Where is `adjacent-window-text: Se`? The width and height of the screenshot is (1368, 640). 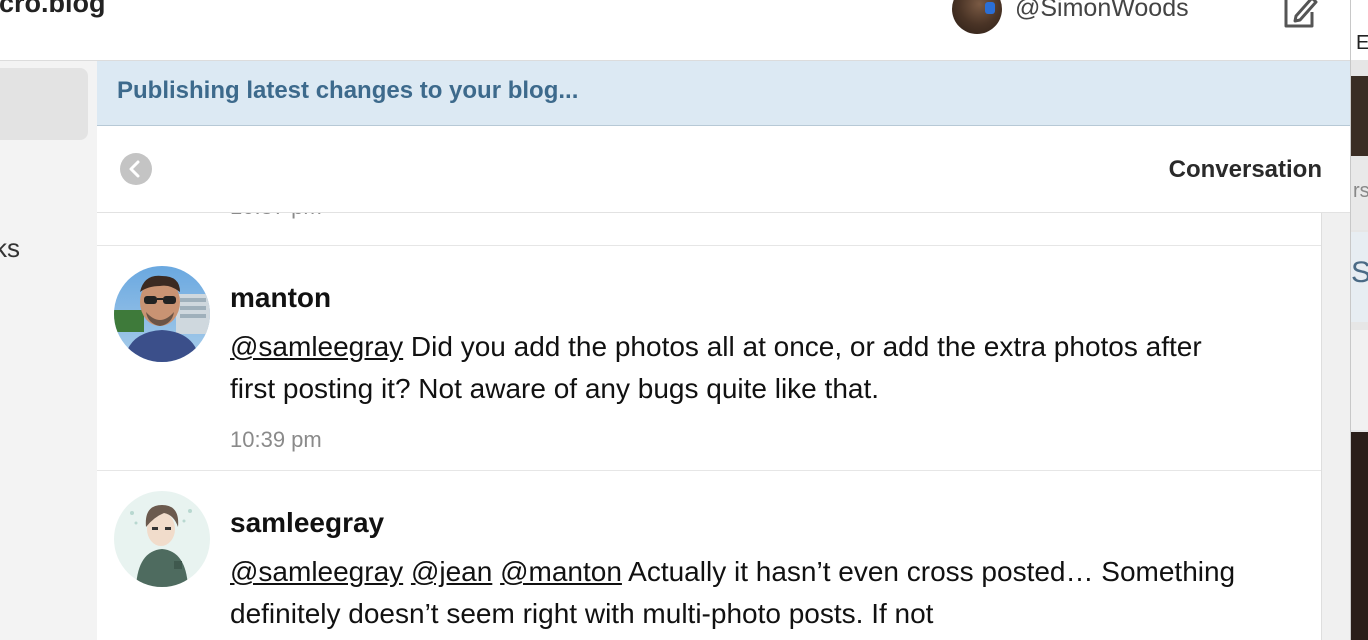
adjacent-window-text: Se is located at coordinates (1359, 272).